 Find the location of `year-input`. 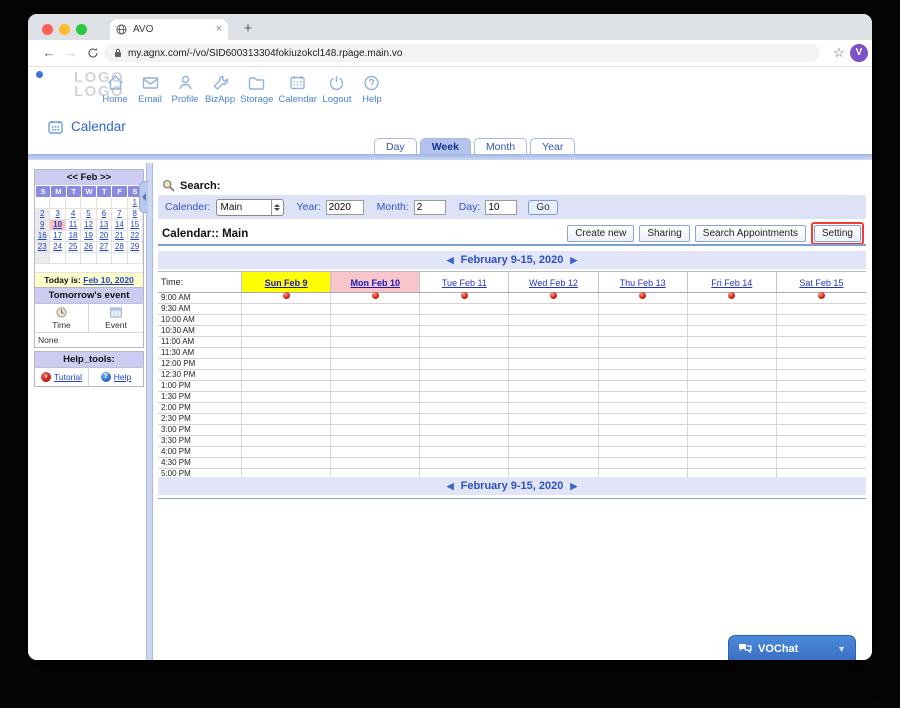

year-input is located at coordinates (344, 207).